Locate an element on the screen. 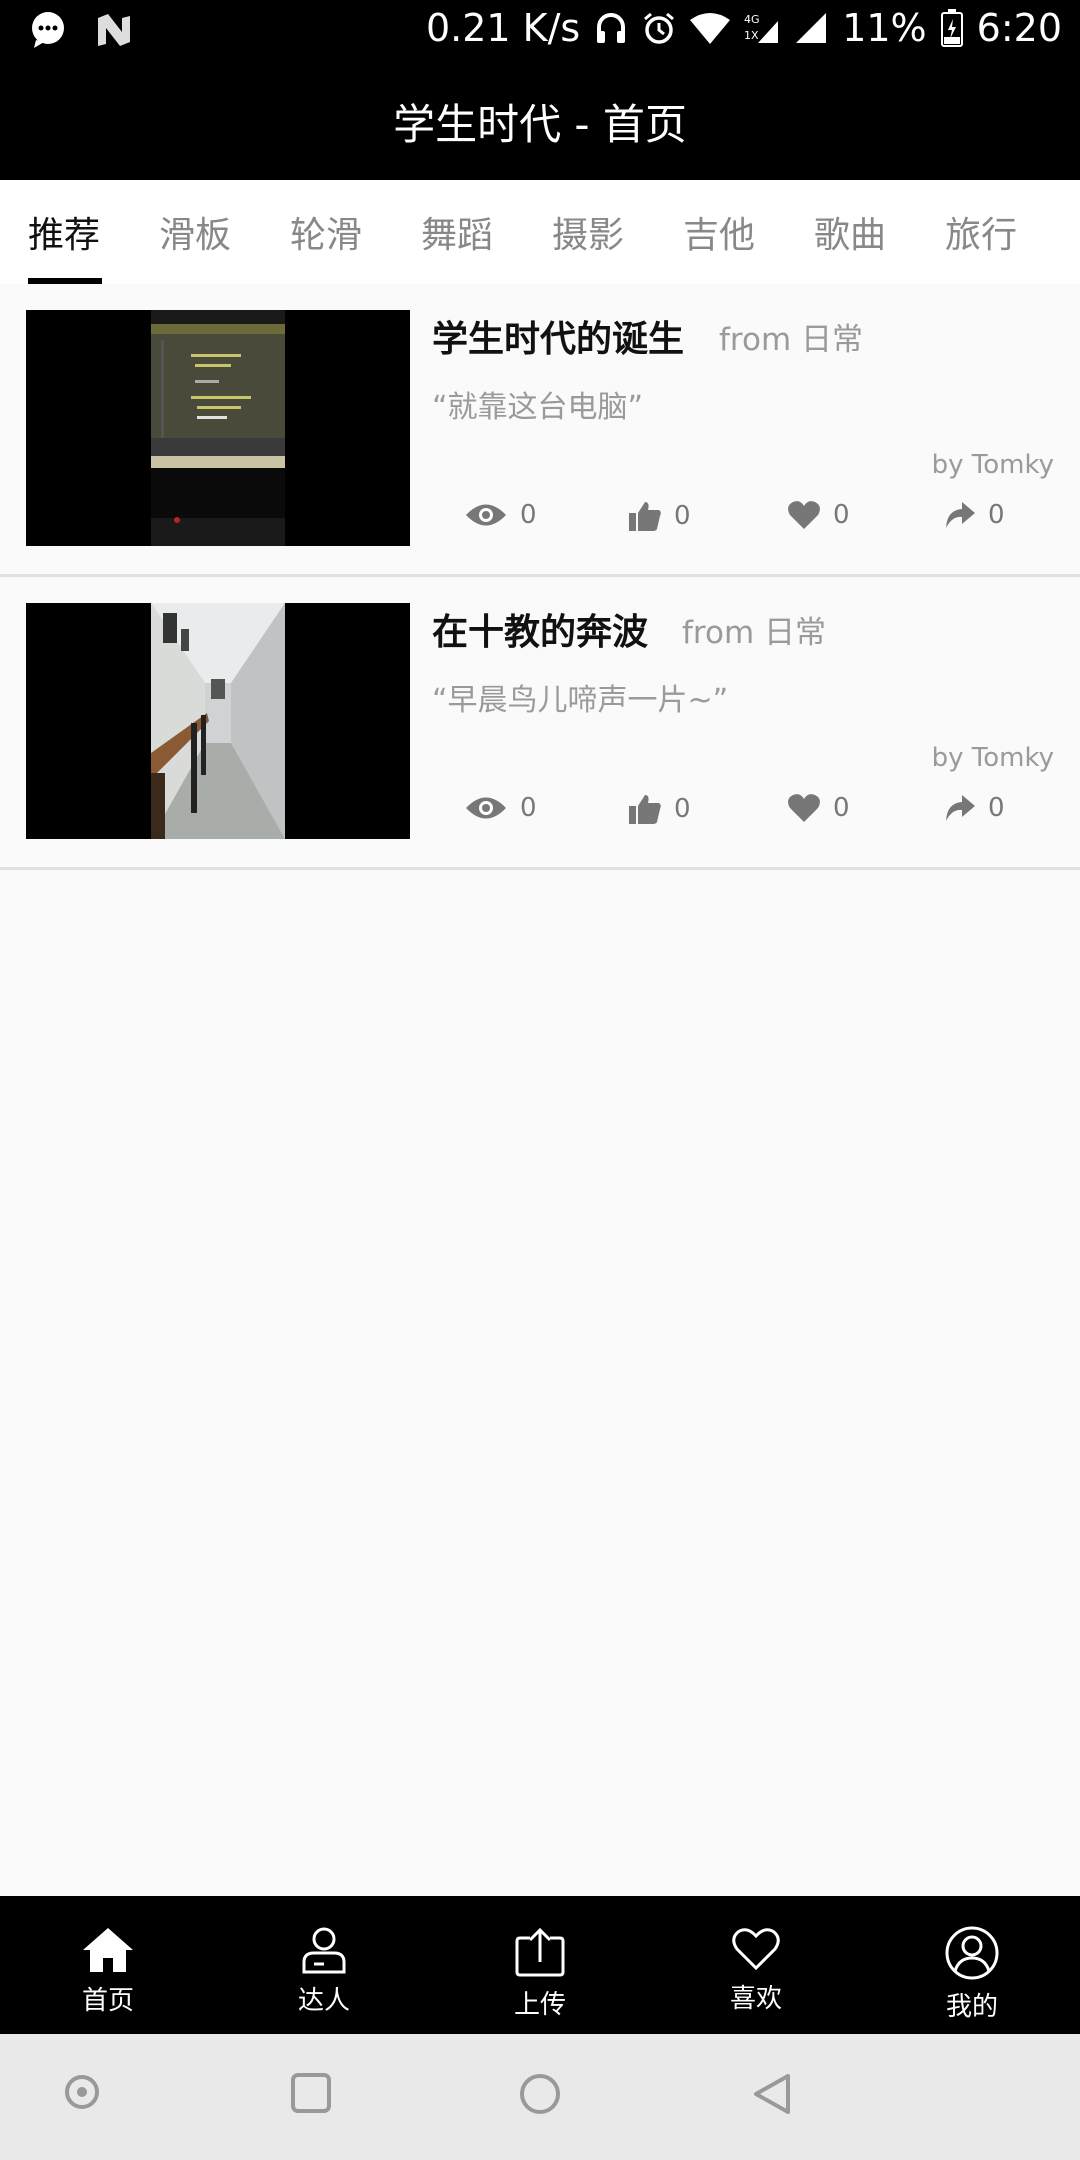 The width and height of the screenshot is (1080, 2160). computer-screen-image is located at coordinates (218, 428).